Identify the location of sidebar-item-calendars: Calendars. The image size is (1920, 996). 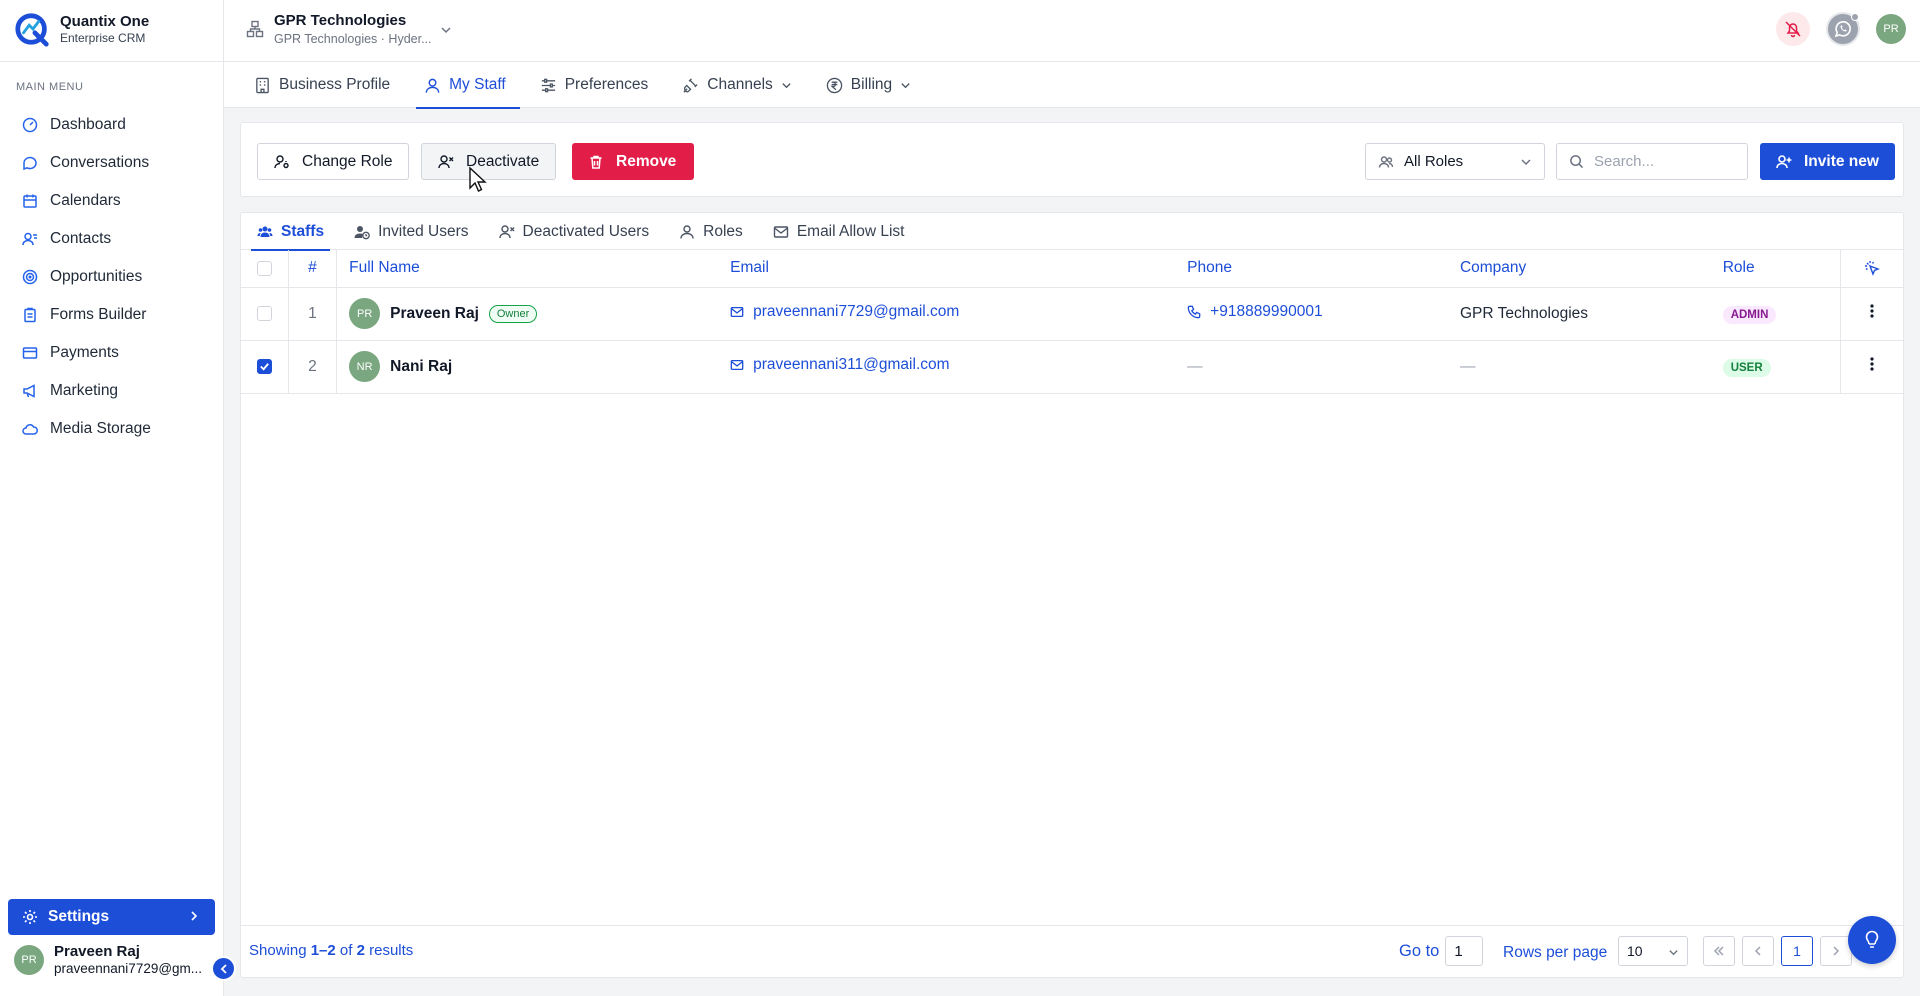
(112, 201).